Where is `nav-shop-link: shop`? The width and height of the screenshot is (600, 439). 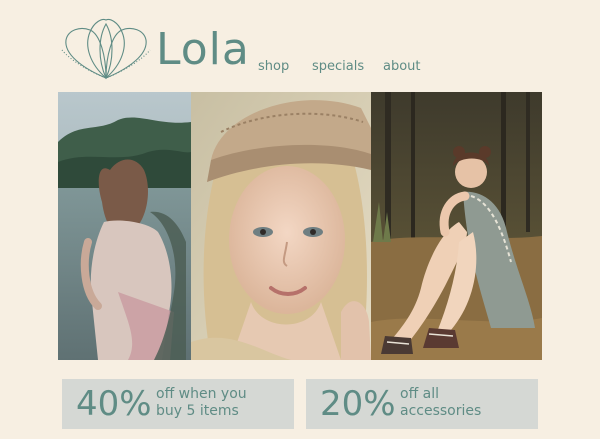
nav-shop-link: shop is located at coordinates (273, 67).